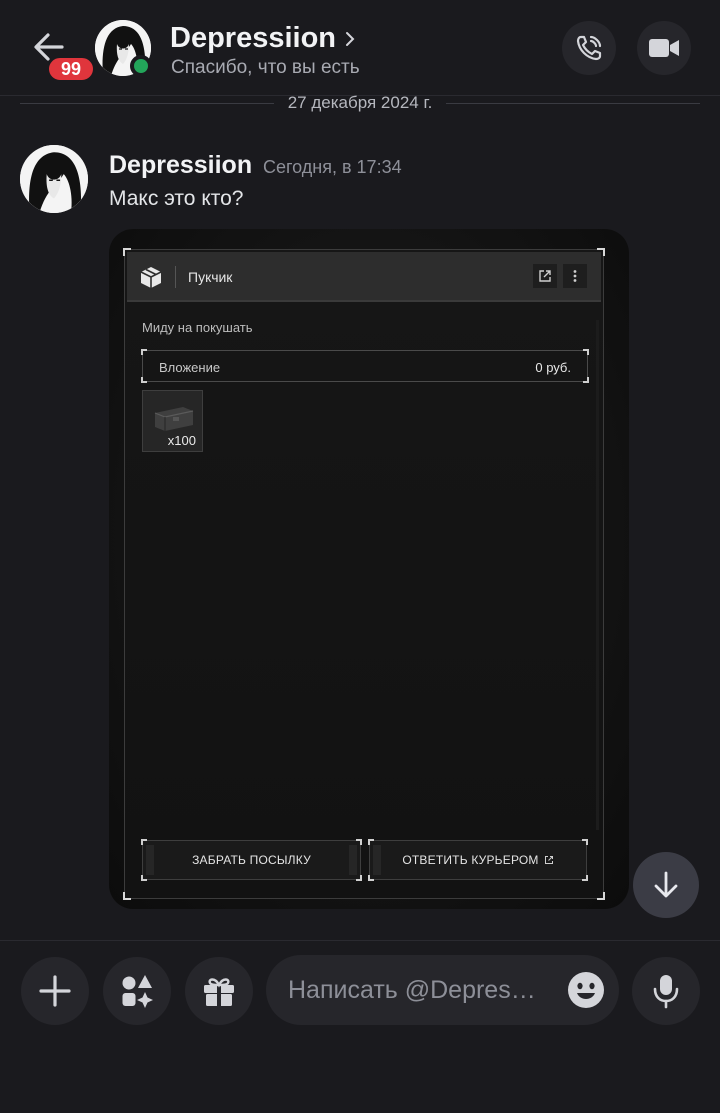 Image resolution: width=720 pixels, height=1113 pixels. What do you see at coordinates (364, 277) in the screenshot?
I see `panel-titlebar: Пукчик` at bounding box center [364, 277].